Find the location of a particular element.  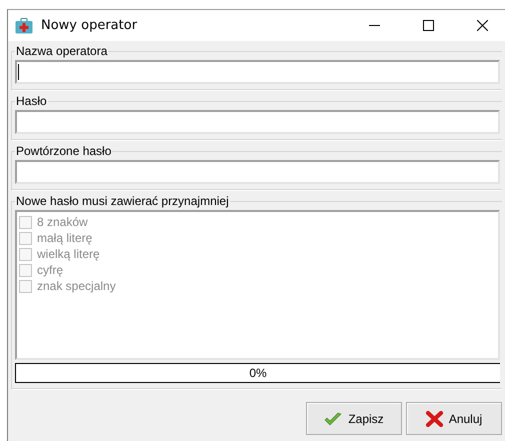

progress-reading: 0% is located at coordinates (258, 373).